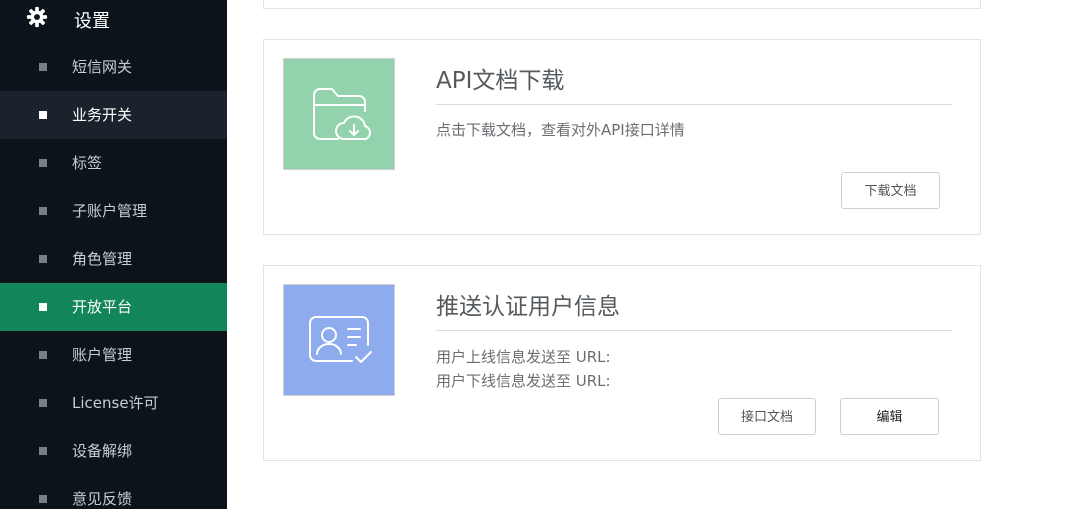 The image size is (1075, 523). Describe the element at coordinates (102, 67) in the screenshot. I see `sidebar-item-label: 短信网关` at that location.